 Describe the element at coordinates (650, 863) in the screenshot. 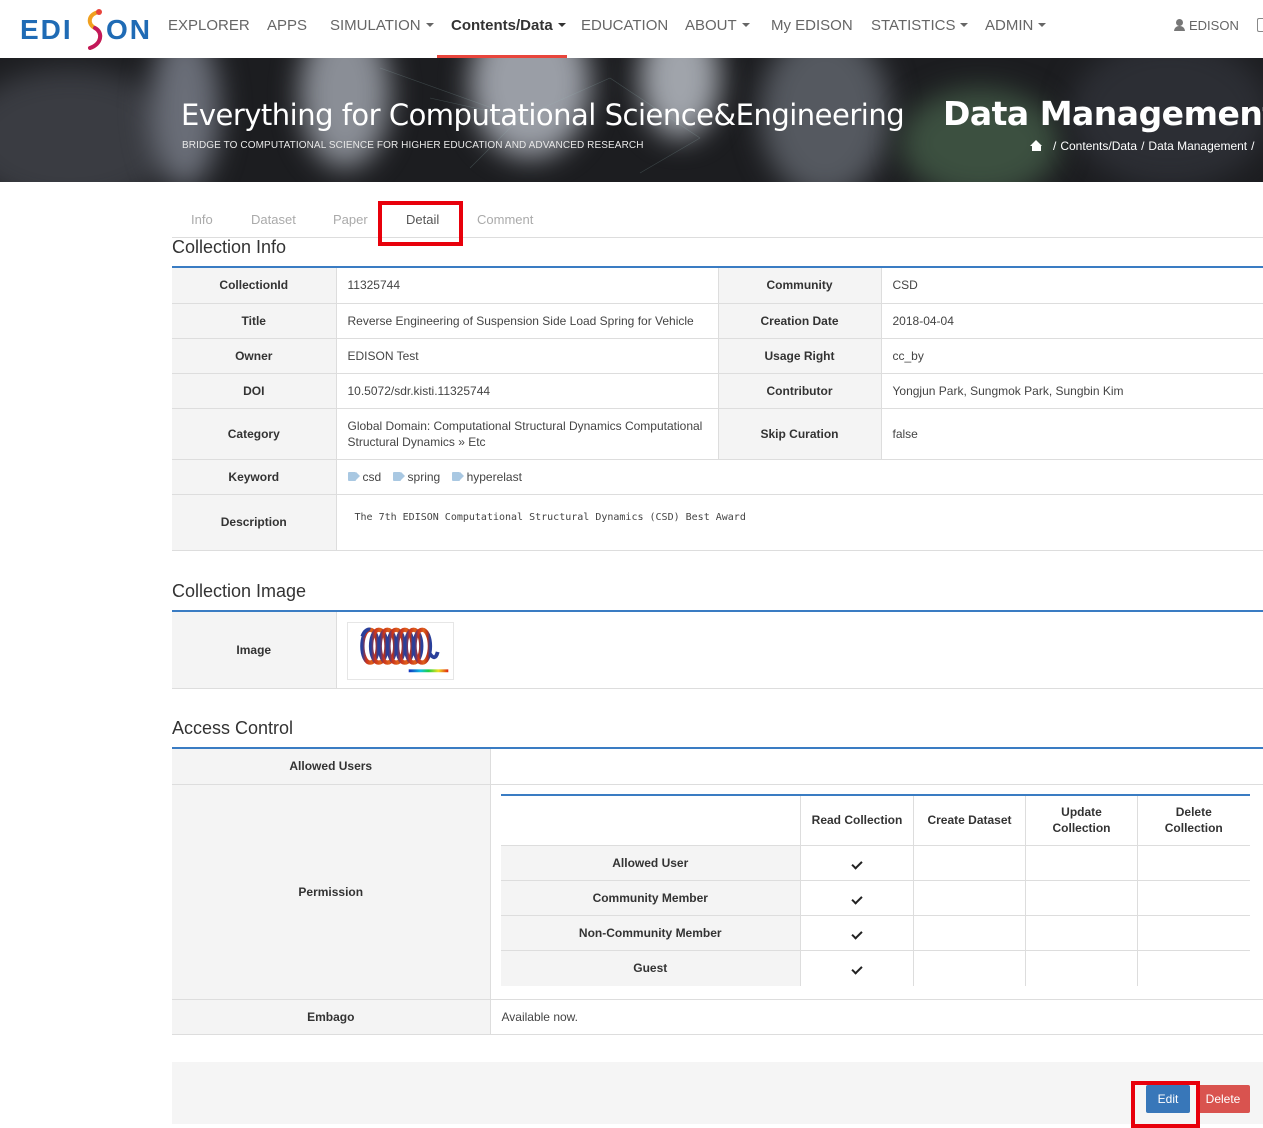

I see `permission-role: Allowed User` at that location.